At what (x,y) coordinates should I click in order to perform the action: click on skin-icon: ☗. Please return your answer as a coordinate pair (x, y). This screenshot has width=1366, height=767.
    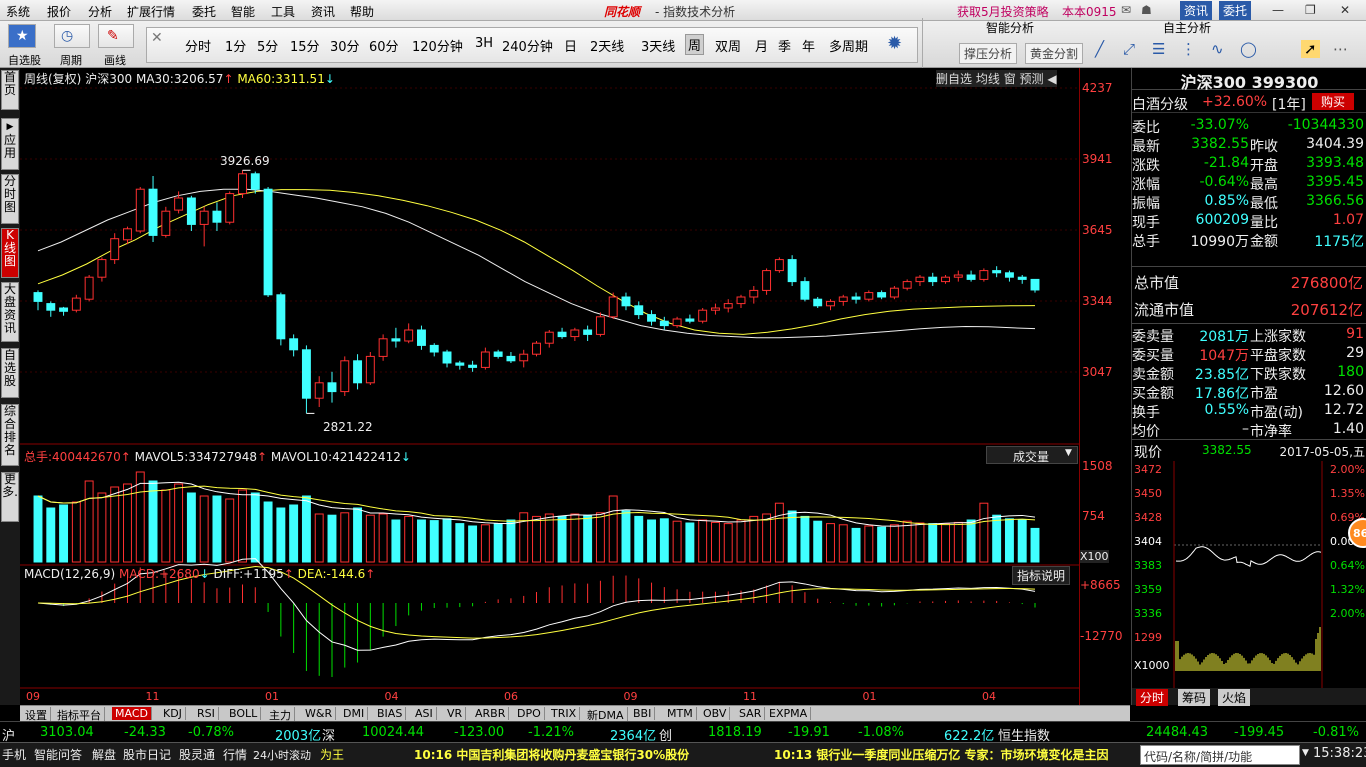
    Looking at the image, I should click on (1146, 10).